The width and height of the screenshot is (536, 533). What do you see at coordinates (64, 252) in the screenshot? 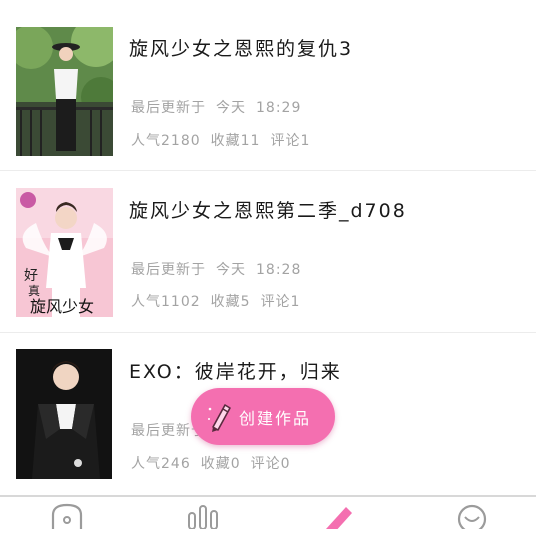
I see `cover-image: 好 真 旋风少女` at bounding box center [64, 252].